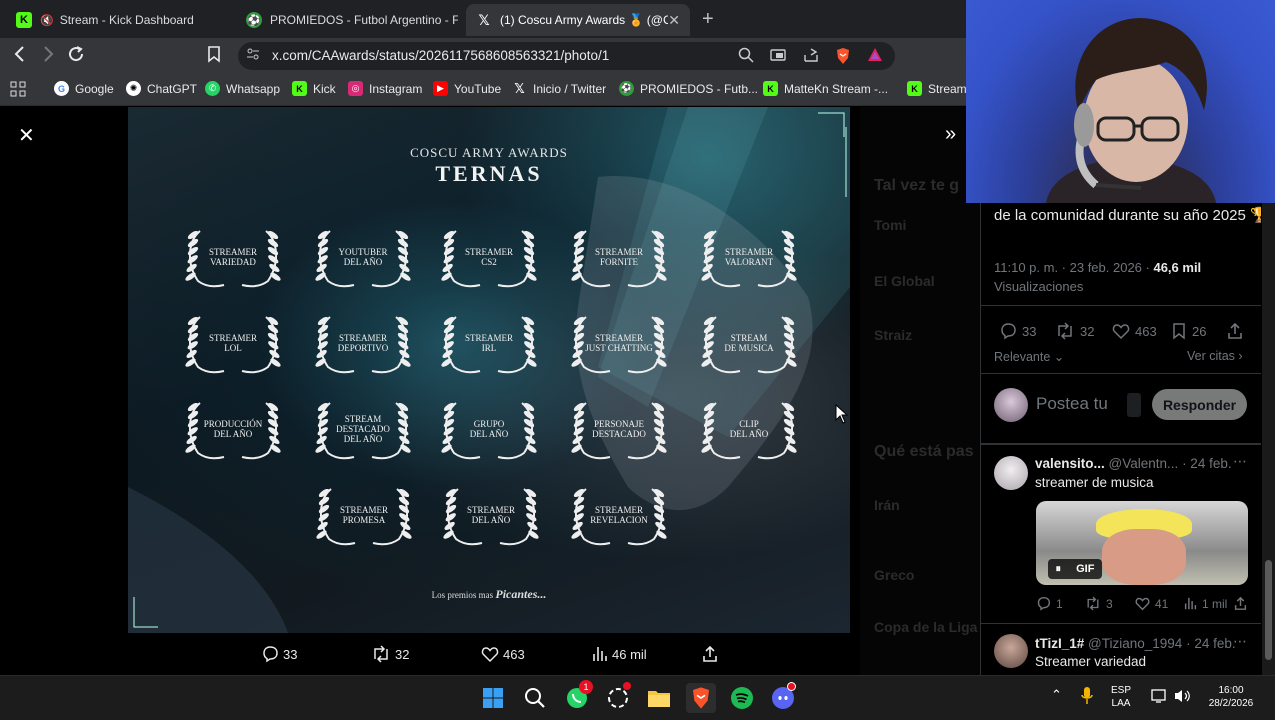 This screenshot has height=720, width=1275. I want to click on reply-views-button: 1 mil, so click(1205, 603).